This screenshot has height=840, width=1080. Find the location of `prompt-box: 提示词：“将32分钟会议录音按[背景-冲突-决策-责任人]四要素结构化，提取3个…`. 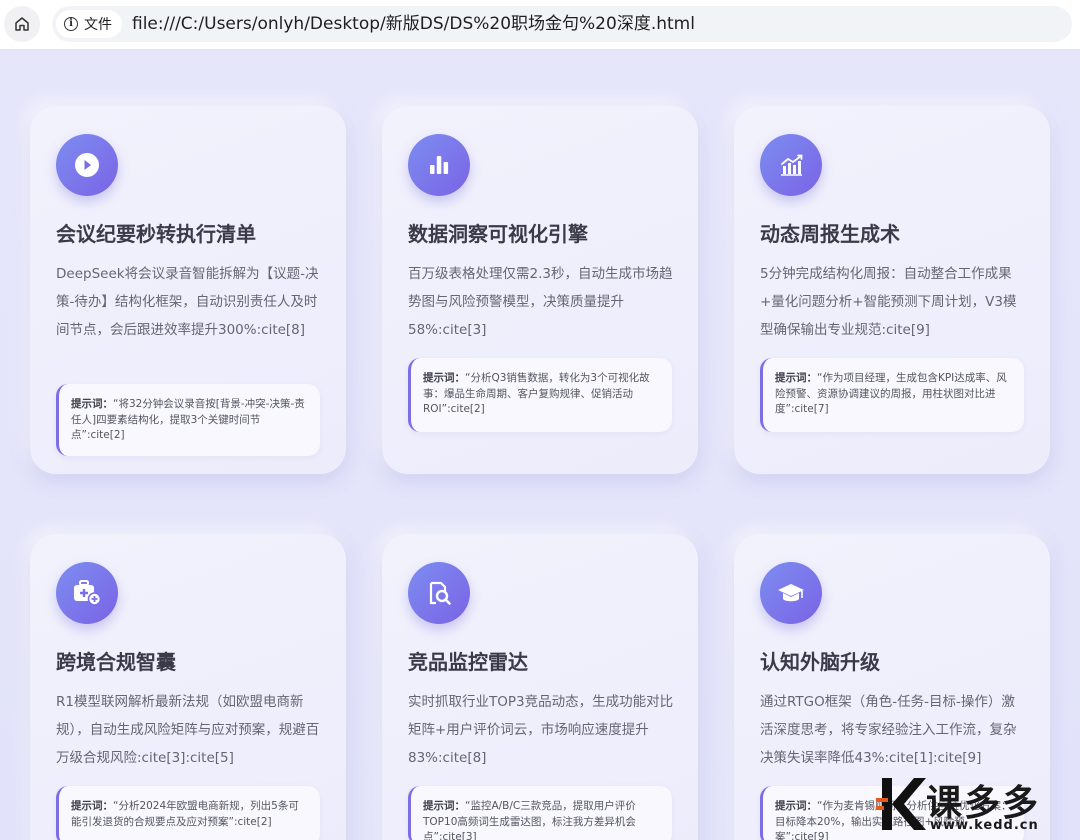

prompt-box: 提示词：“将32分钟会议录音按[背景-冲突-决策-责任人]四要素结构化，提取3个… is located at coordinates (188, 420).